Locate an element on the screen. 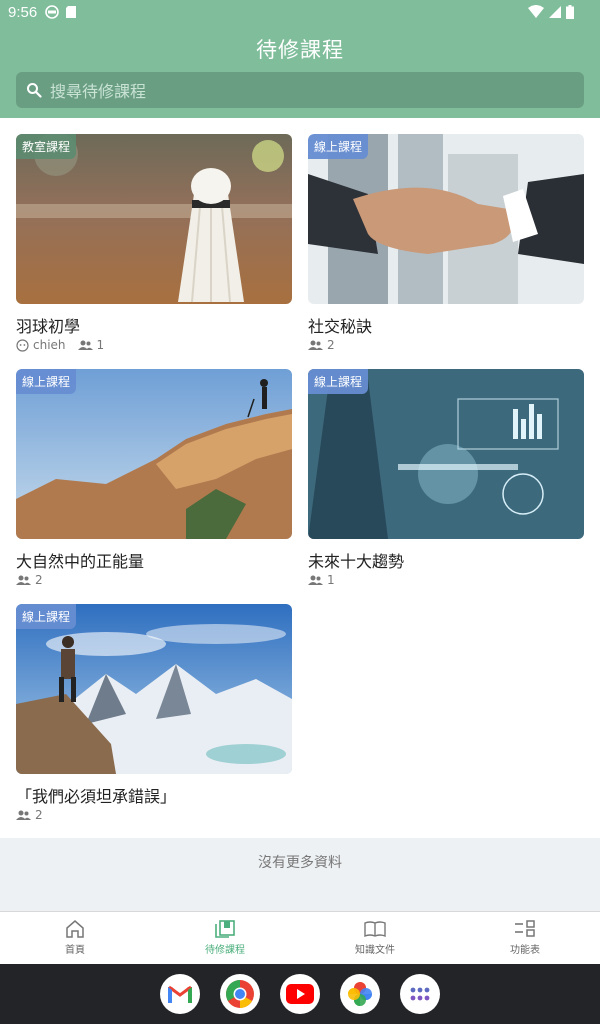 Image resolution: width=600 pixels, height=1024 pixels. course-image: 教室課程 is located at coordinates (154, 219).